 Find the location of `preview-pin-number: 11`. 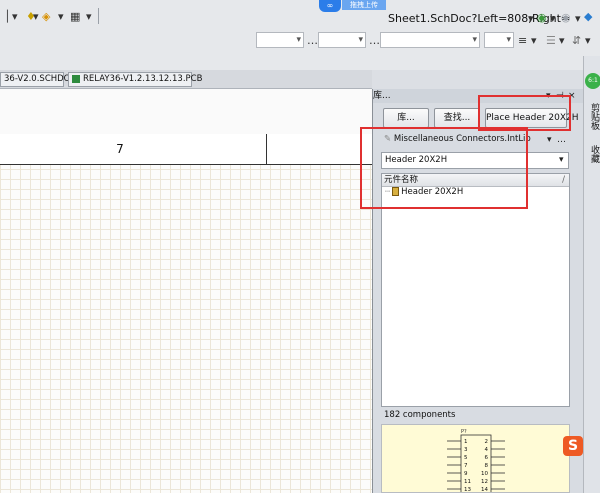

preview-pin-number: 11 is located at coordinates (467, 482).